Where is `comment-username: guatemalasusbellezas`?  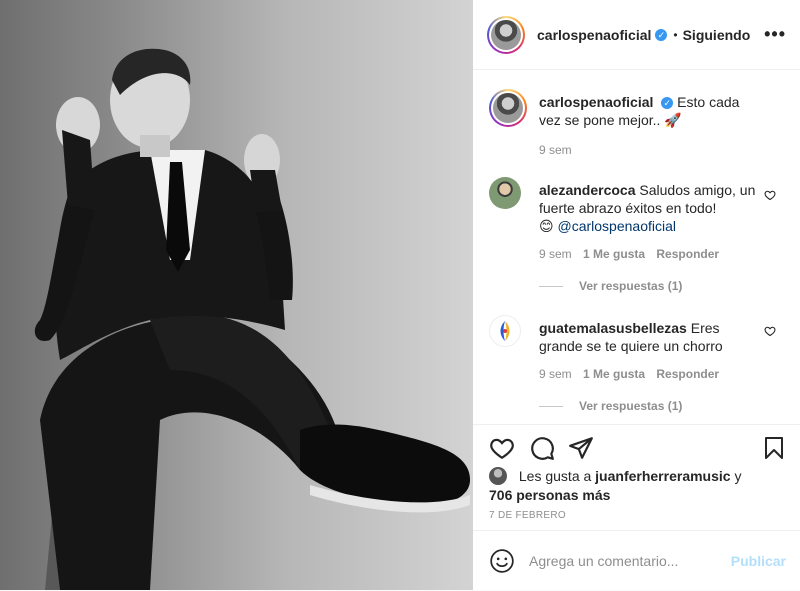
comment-username: guatemalasusbellezas is located at coordinates (613, 328).